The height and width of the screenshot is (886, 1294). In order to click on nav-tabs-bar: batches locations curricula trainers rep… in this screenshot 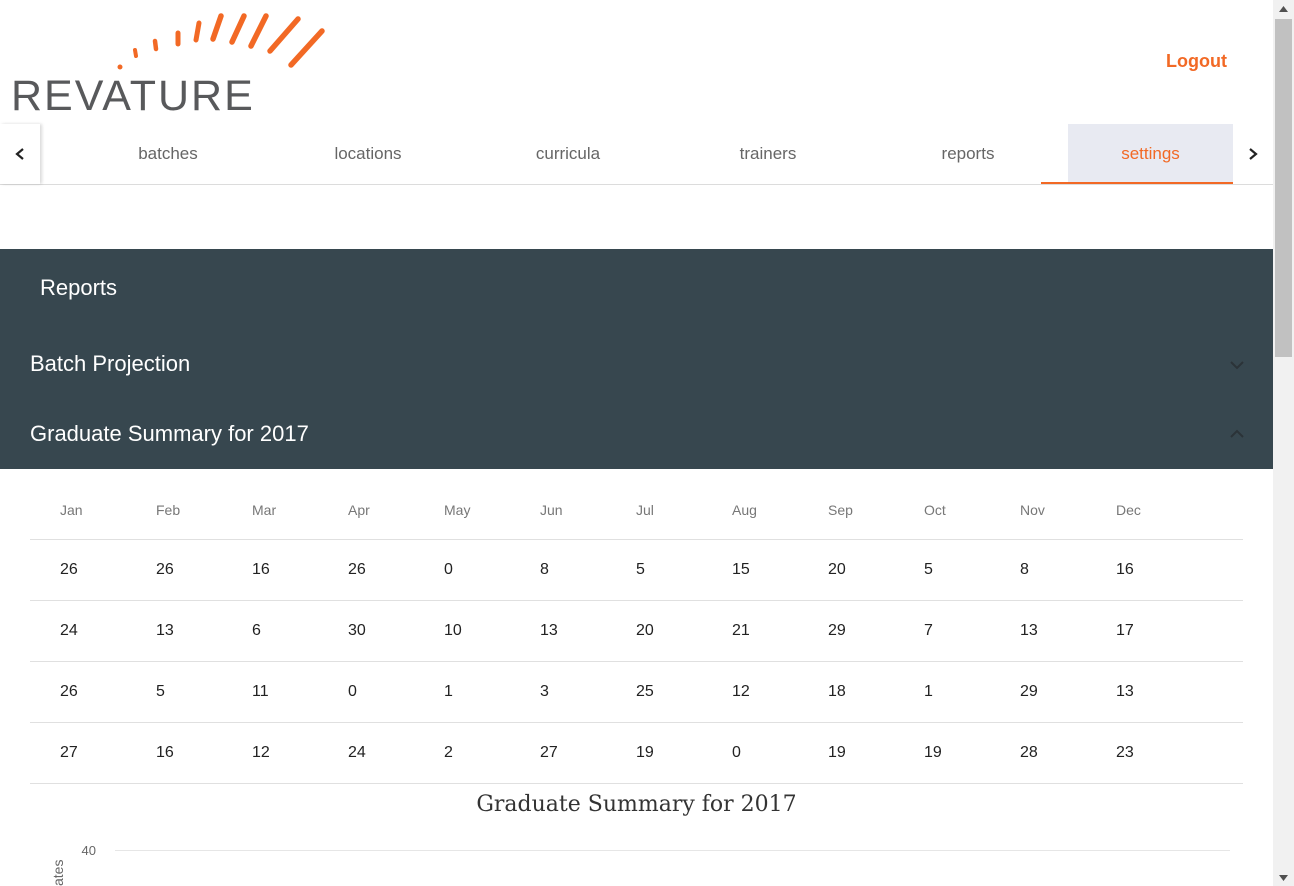, I will do `click(636, 154)`.